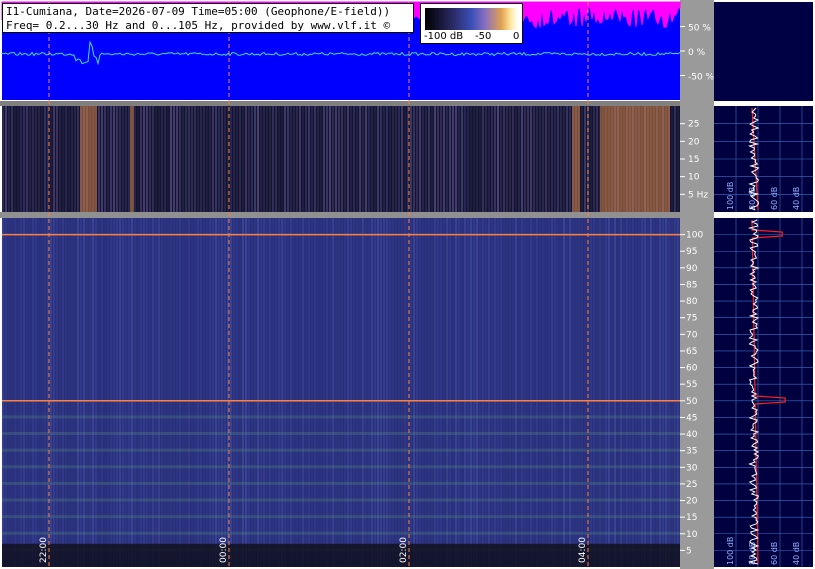 The width and height of the screenshot is (815, 569). I want to click on high-ytick-label: 80, so click(692, 302).